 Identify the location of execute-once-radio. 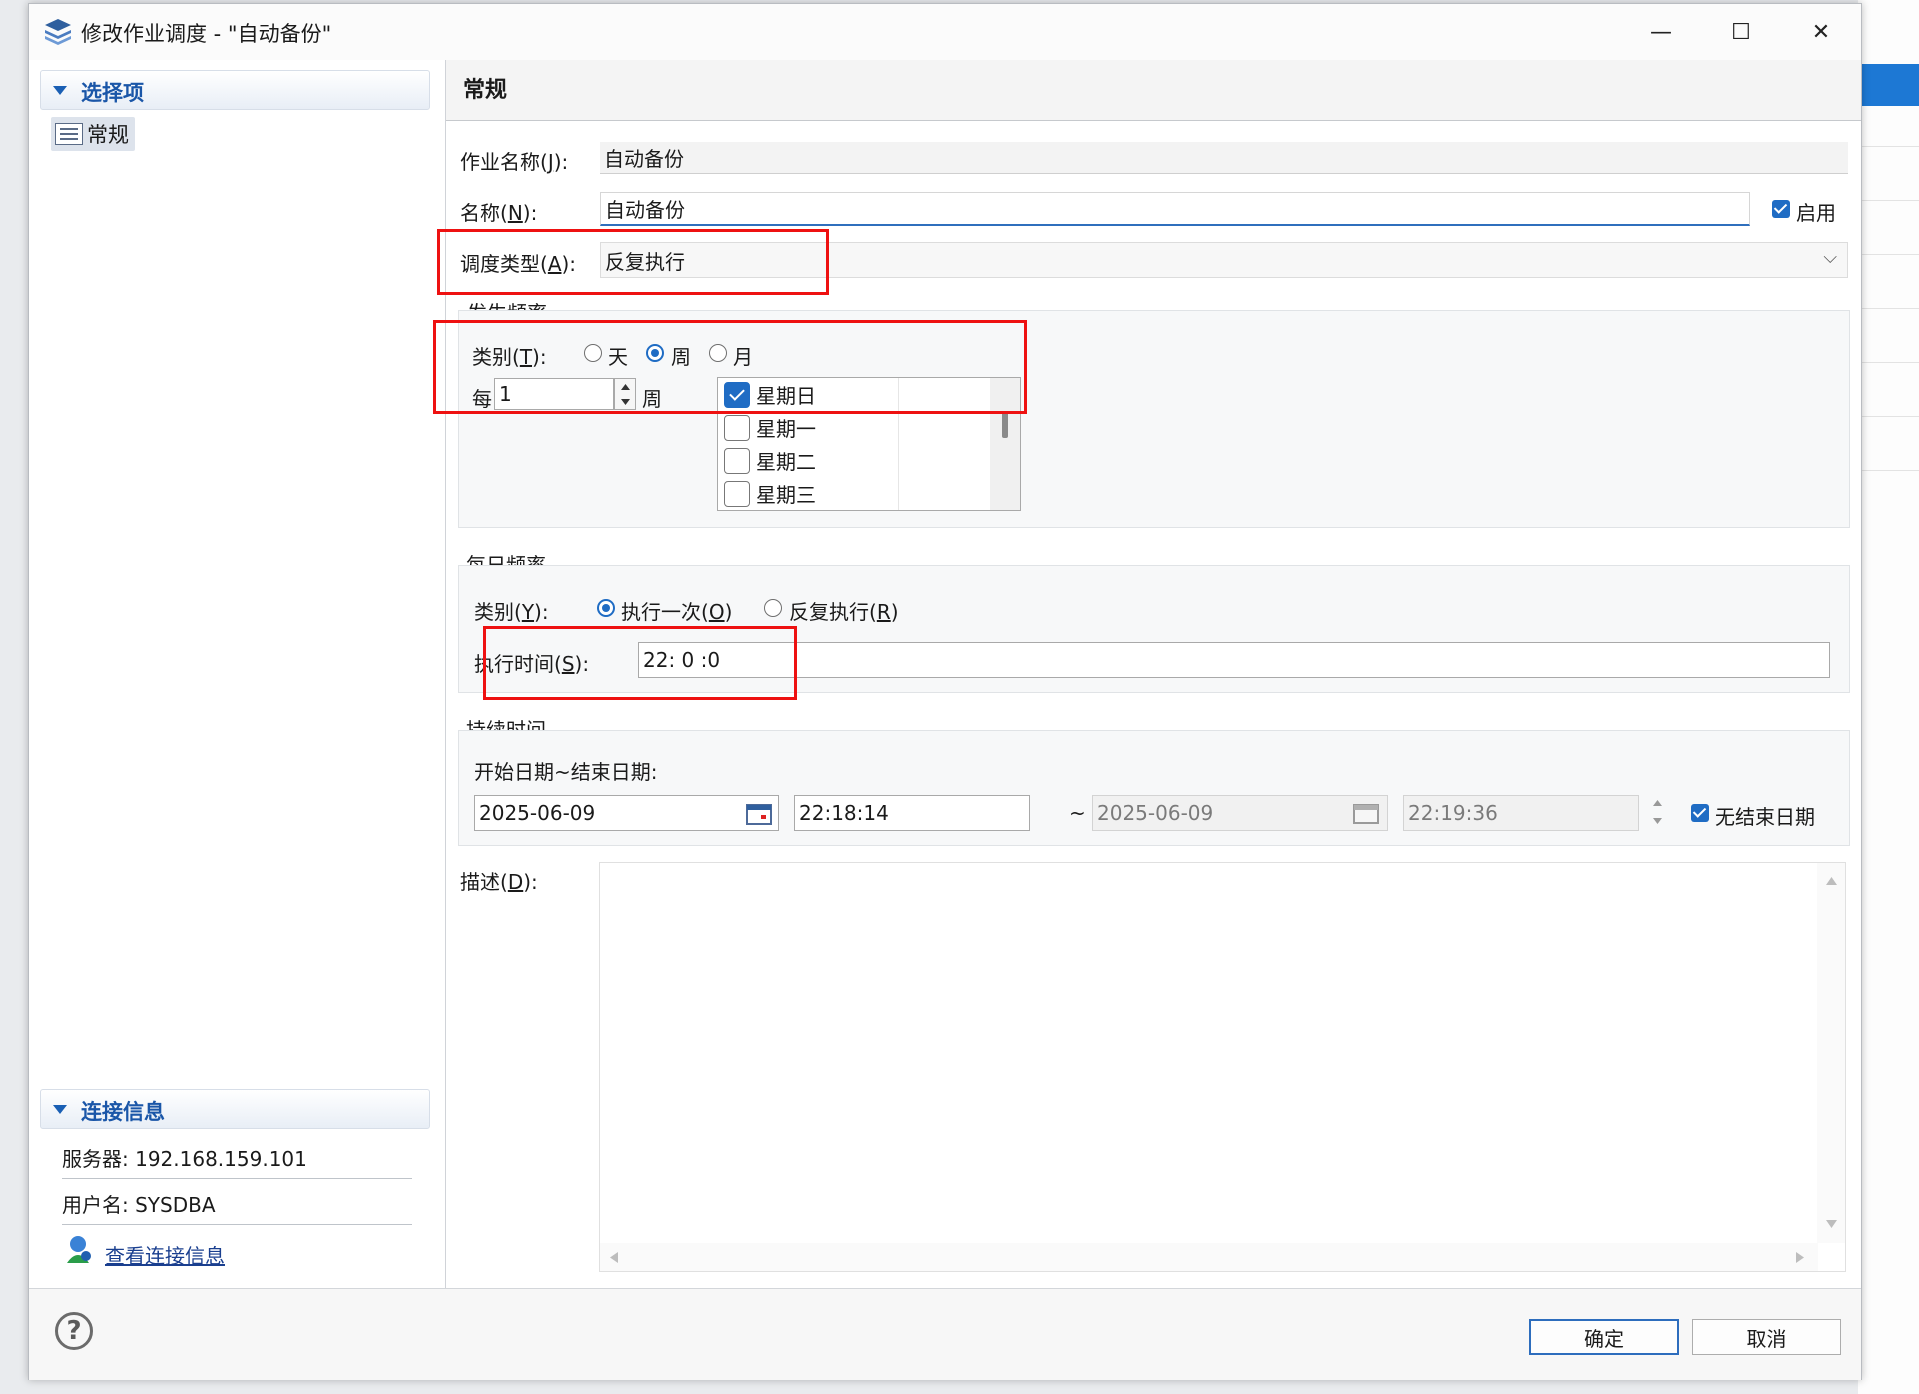
(606, 608).